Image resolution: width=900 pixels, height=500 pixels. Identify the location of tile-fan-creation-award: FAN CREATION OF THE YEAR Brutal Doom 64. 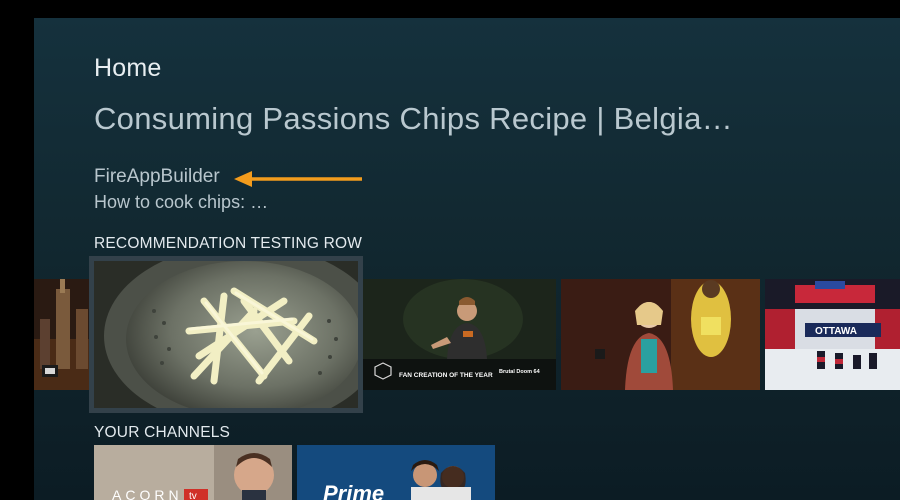
(459, 334).